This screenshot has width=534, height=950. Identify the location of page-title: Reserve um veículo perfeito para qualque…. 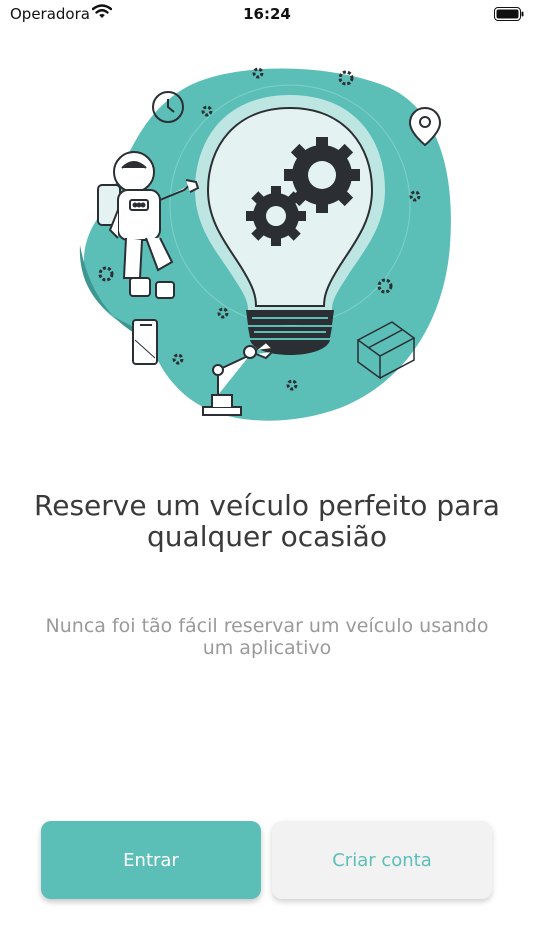
(267, 521).